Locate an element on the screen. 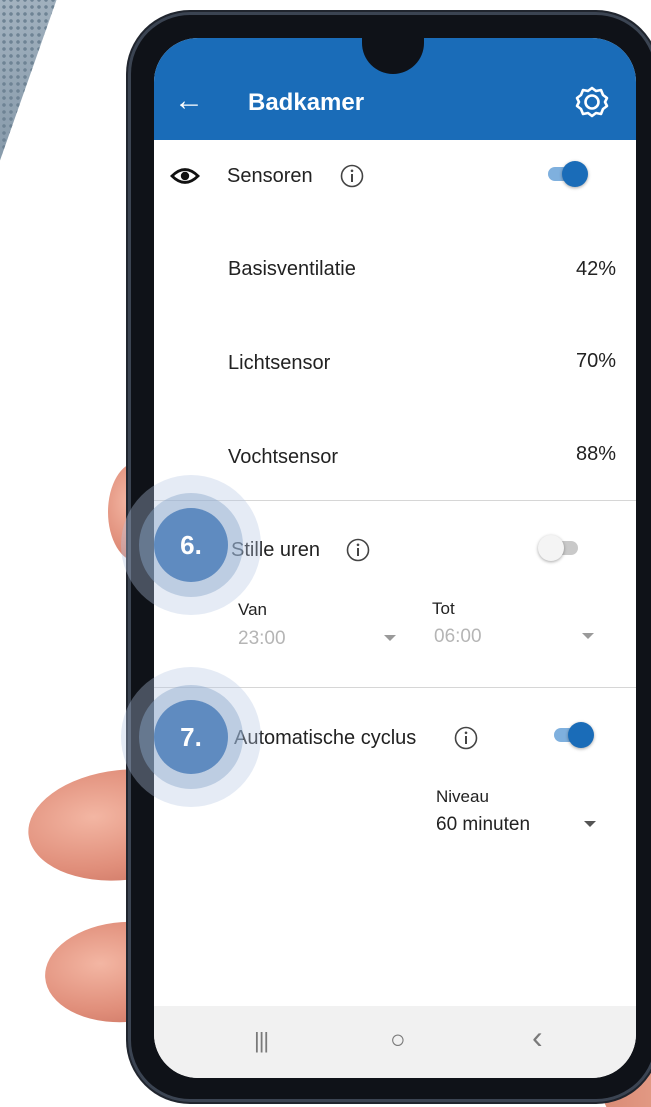 Image resolution: width=651 pixels, height=1107 pixels. system-navigation-bar: ||| ○ ‹ is located at coordinates (395, 1042).